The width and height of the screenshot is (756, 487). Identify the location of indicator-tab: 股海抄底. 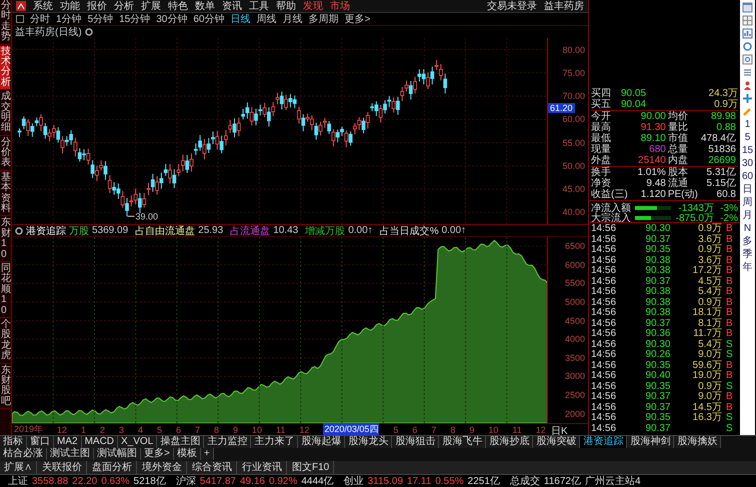
(510, 442).